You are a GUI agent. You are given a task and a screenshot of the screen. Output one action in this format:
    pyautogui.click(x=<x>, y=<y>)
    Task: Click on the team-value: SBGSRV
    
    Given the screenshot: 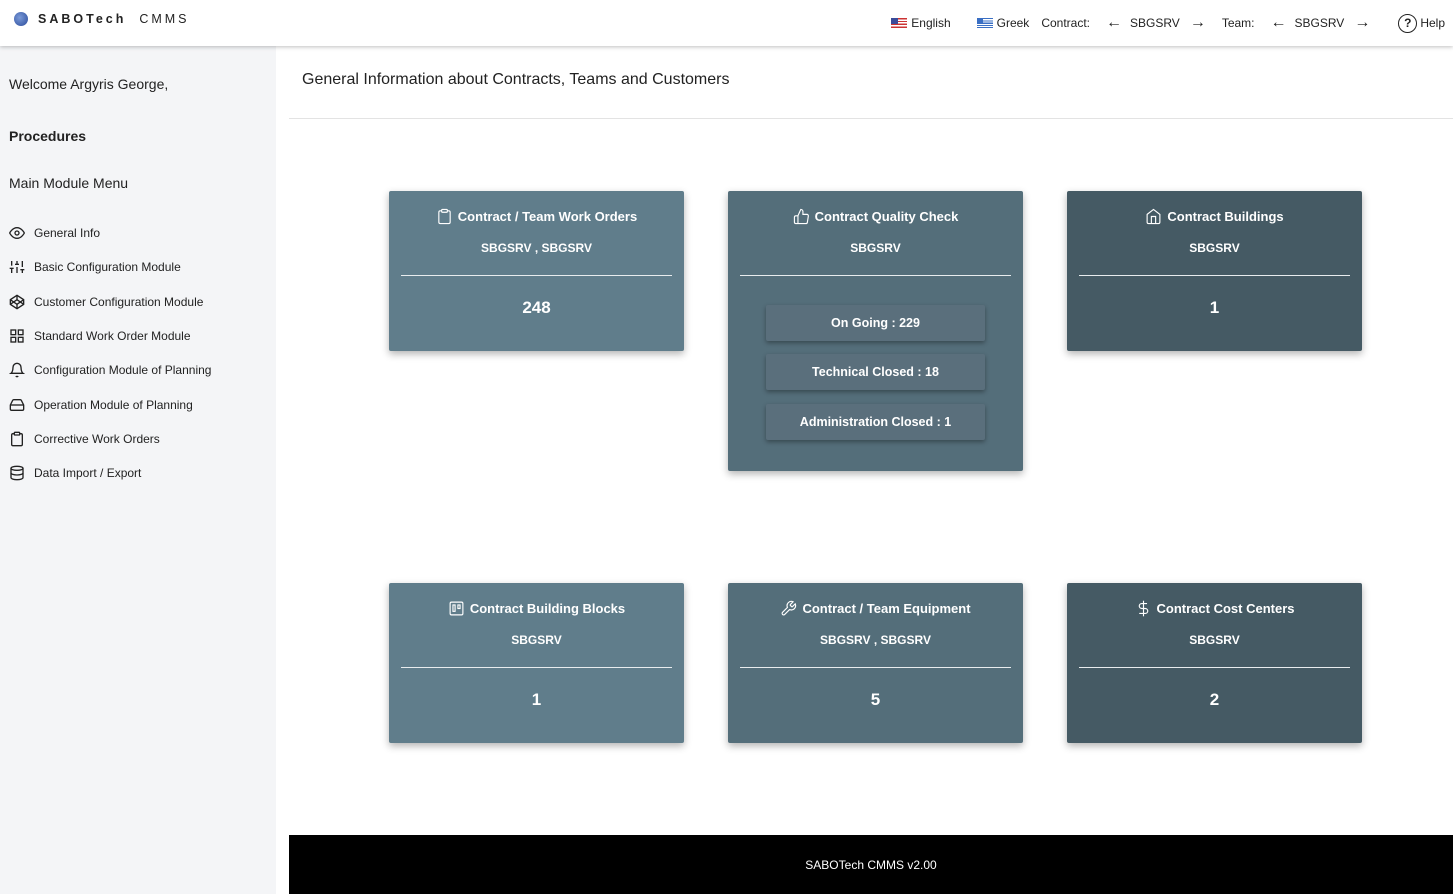 What is the action you would take?
    pyautogui.click(x=1319, y=23)
    